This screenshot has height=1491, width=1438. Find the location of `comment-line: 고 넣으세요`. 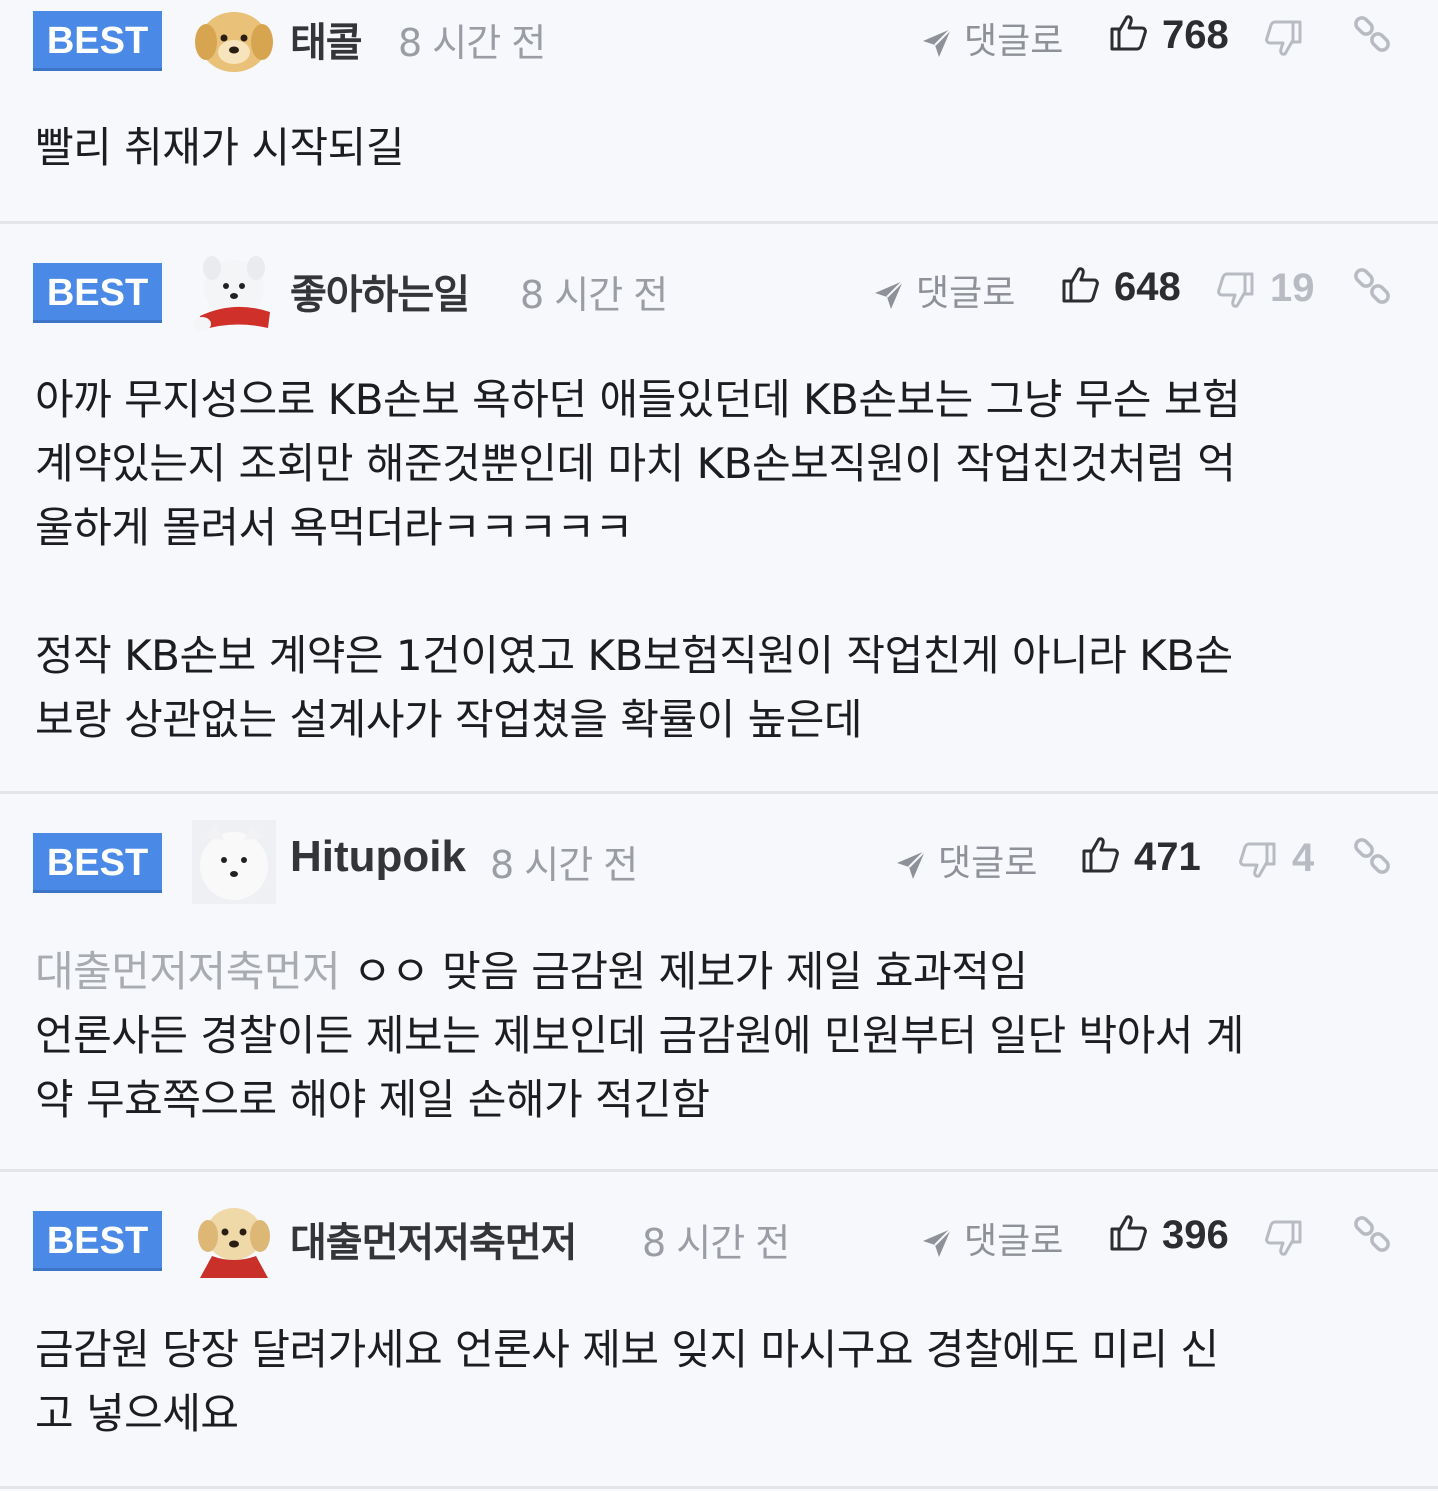

comment-line: 고 넣으세요 is located at coordinates (137, 1413).